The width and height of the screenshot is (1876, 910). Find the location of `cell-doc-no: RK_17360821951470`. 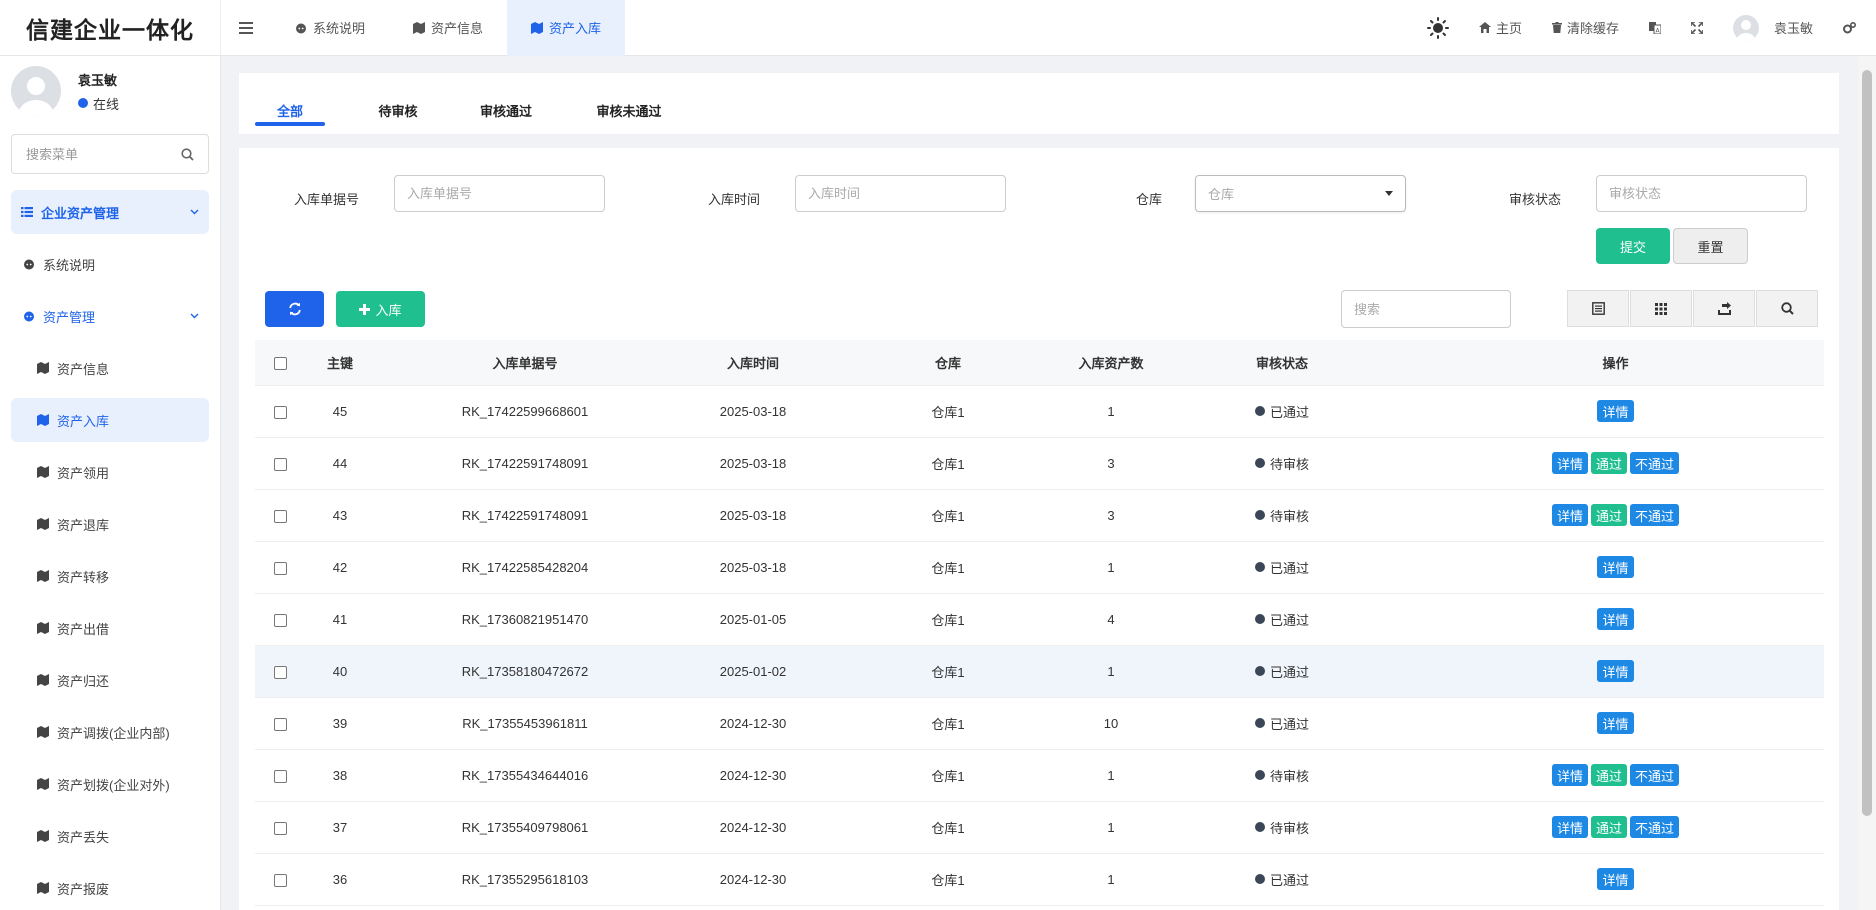

cell-doc-no: RK_17360821951470 is located at coordinates (525, 619).